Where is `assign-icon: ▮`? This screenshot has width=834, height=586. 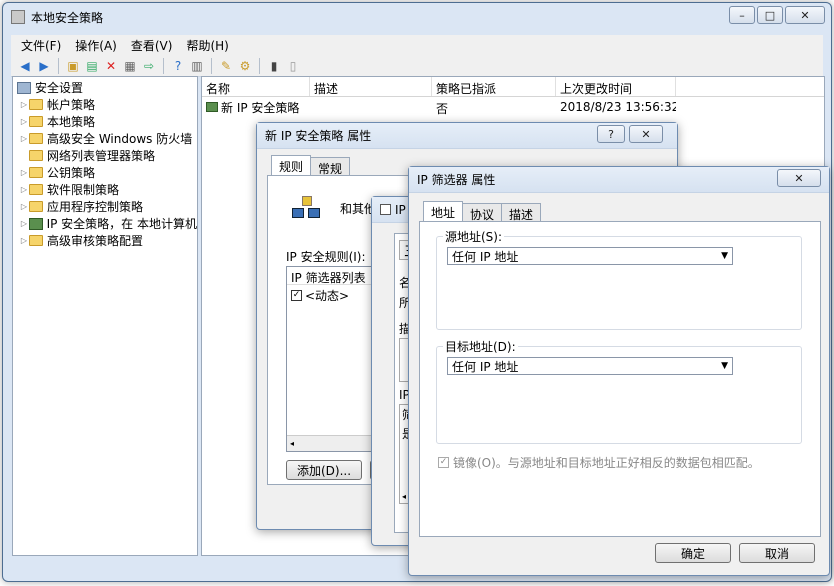
assign-icon: ▮ is located at coordinates (274, 66).